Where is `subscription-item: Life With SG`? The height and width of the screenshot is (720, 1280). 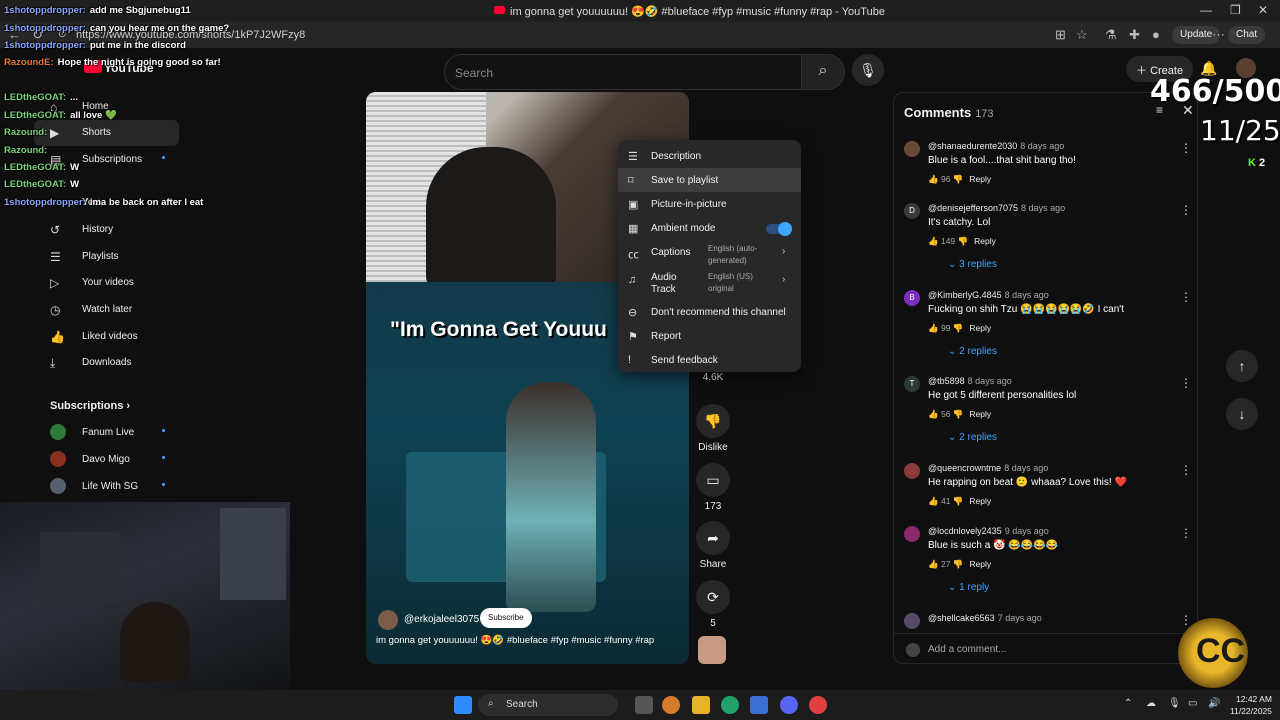 subscription-item: Life With SG is located at coordinates (106, 487).